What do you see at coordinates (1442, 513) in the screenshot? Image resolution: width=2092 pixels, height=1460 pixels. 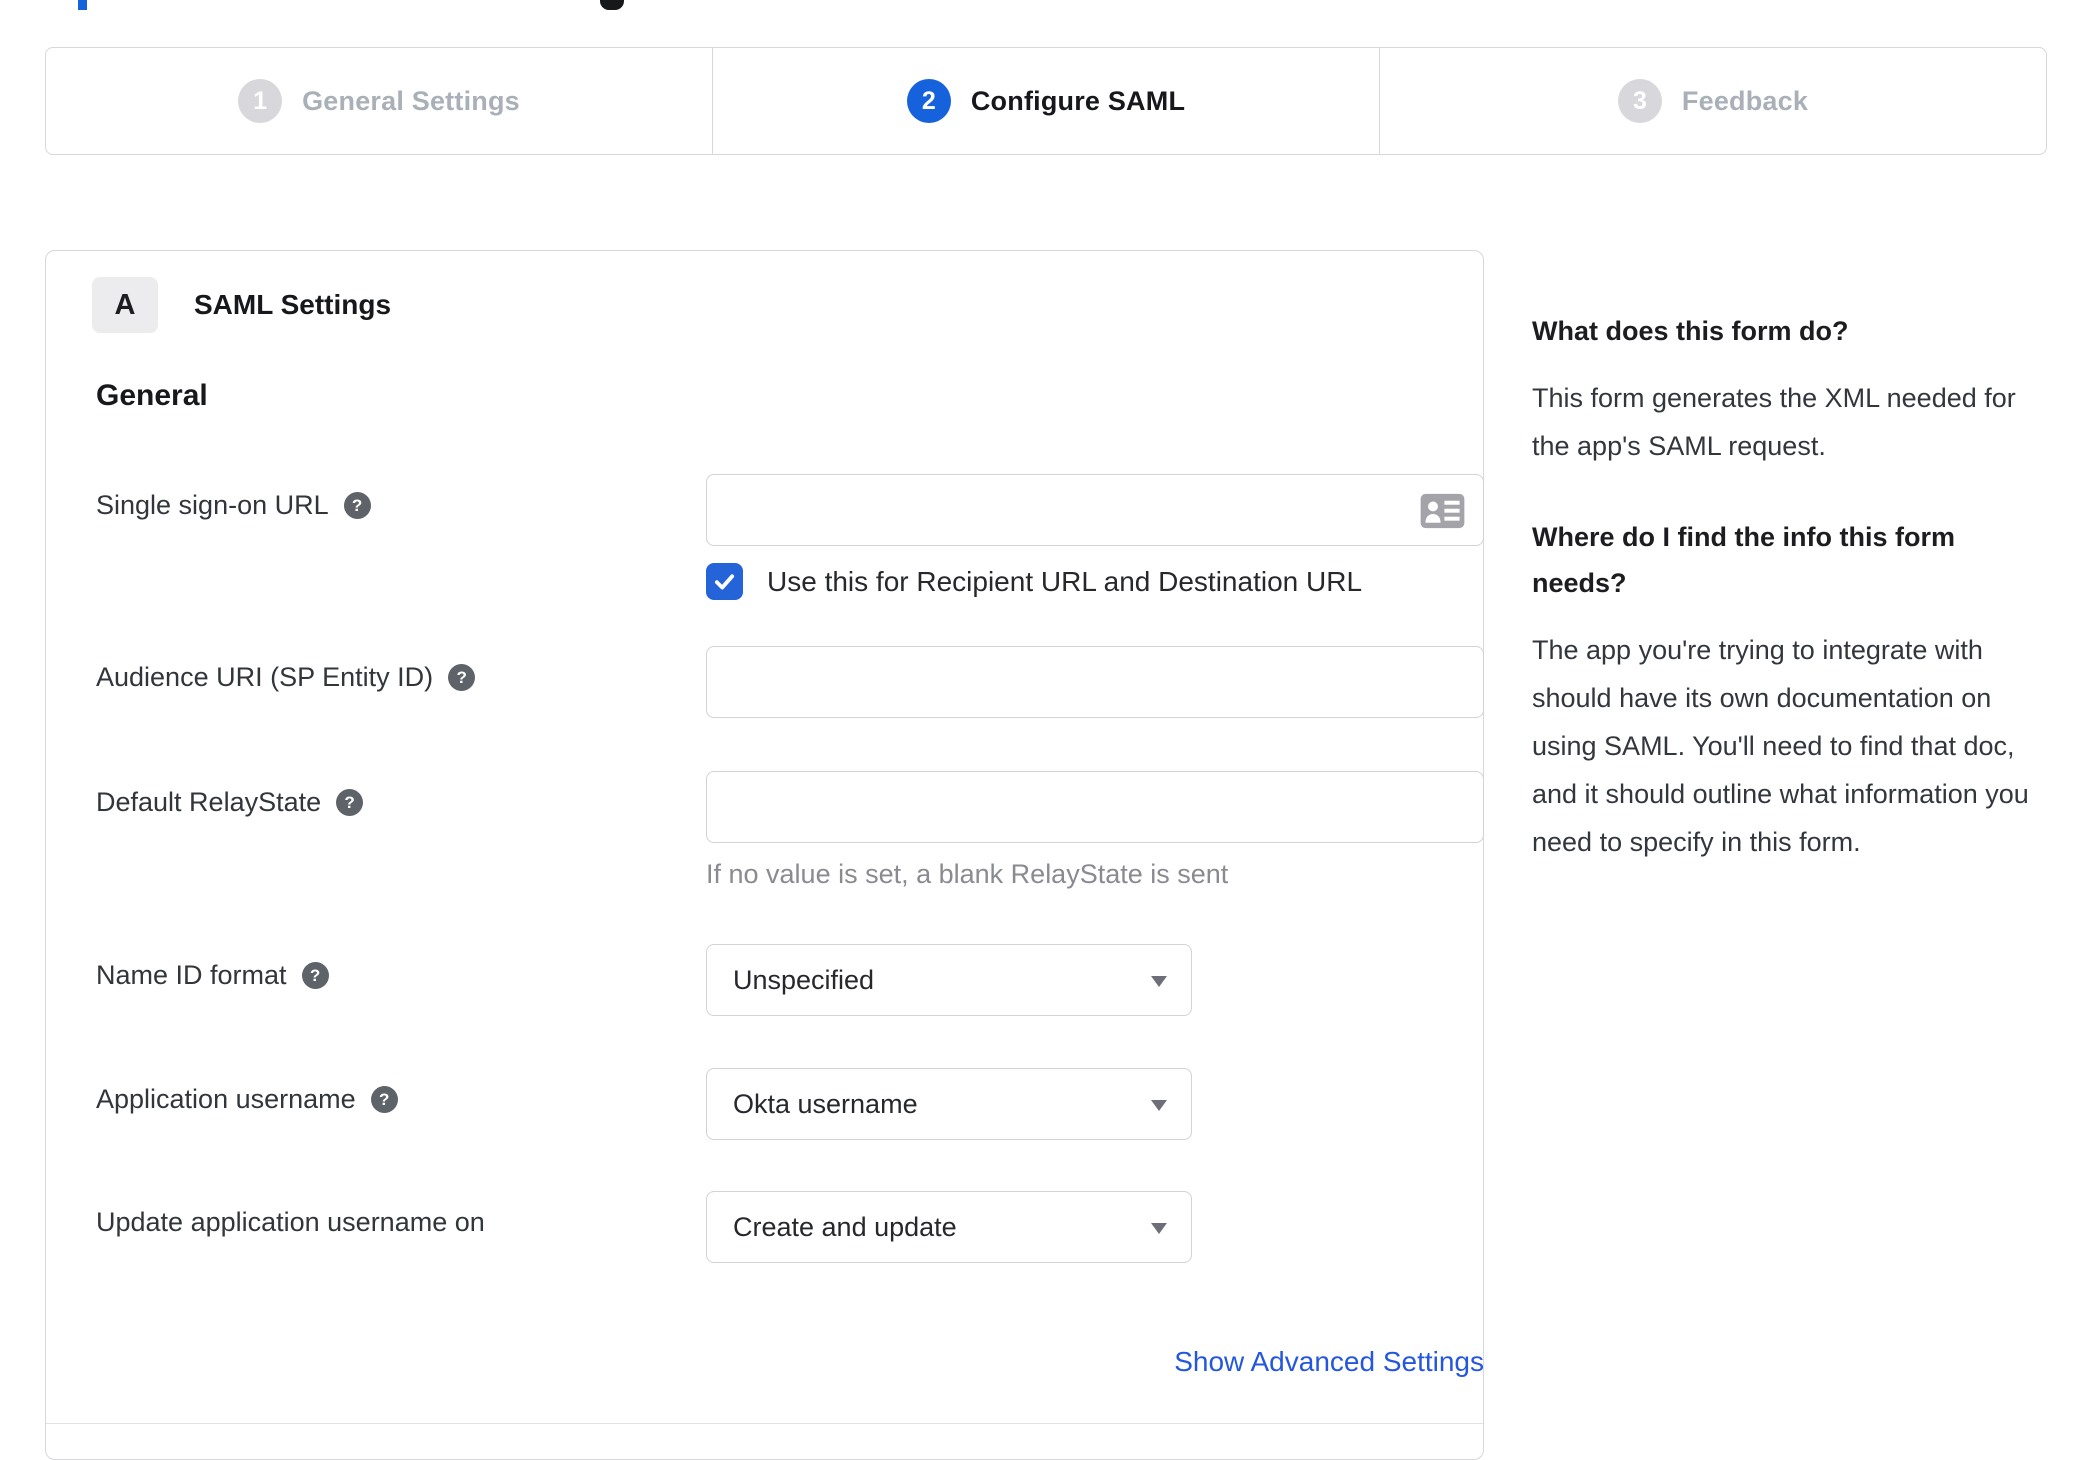 I see `contact-card-icon` at bounding box center [1442, 513].